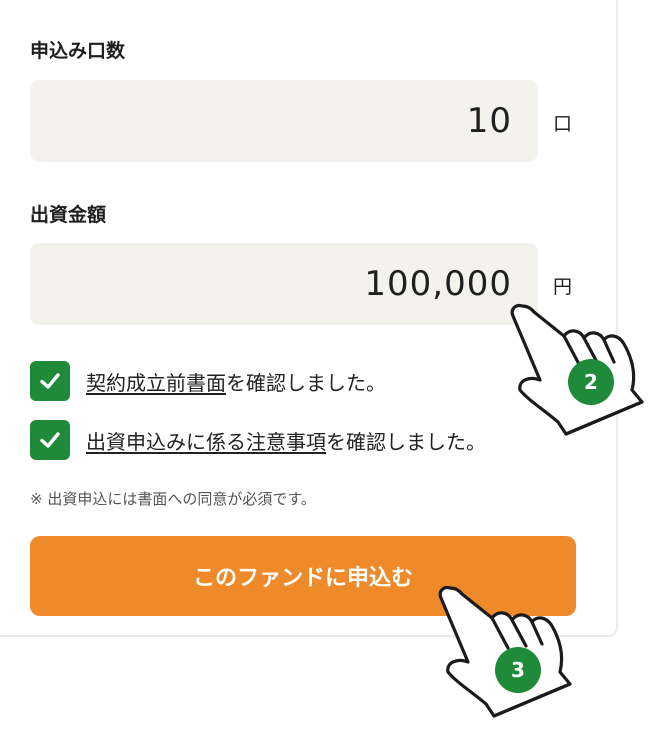 This screenshot has height=741, width=649. Describe the element at coordinates (438, 284) in the screenshot. I see `amount-input-value: 100,000` at that location.